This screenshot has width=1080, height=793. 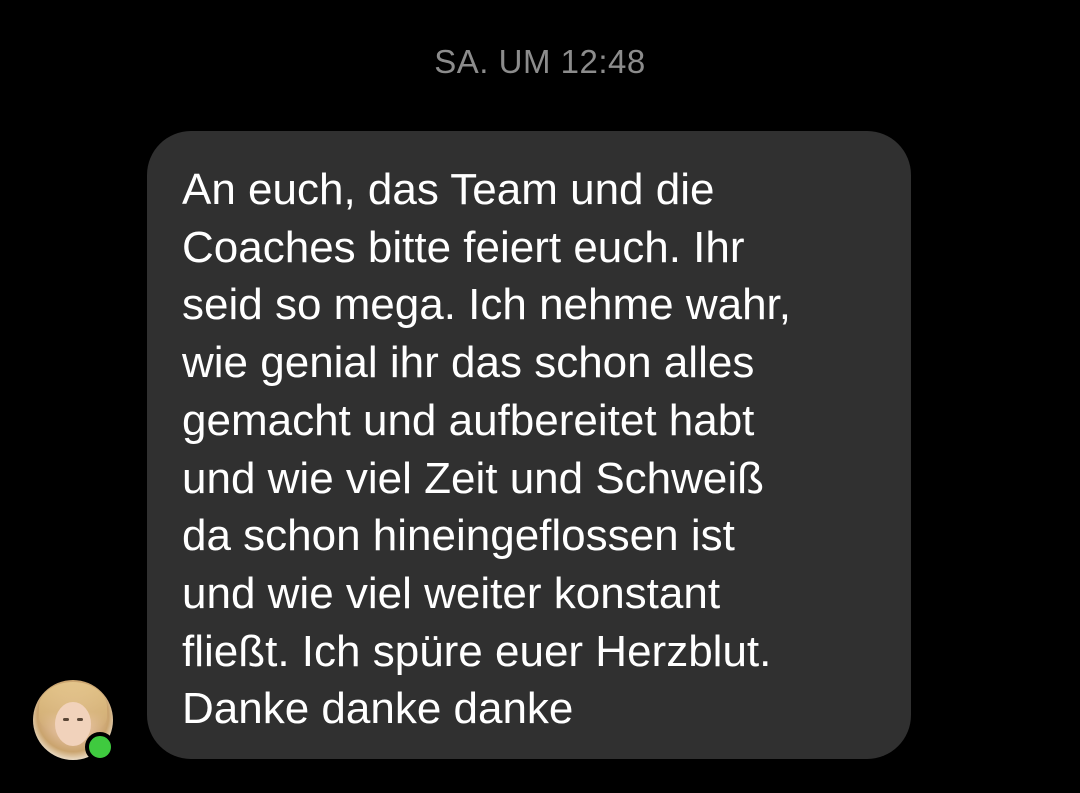 What do you see at coordinates (74, 721) in the screenshot?
I see `sender-avatar` at bounding box center [74, 721].